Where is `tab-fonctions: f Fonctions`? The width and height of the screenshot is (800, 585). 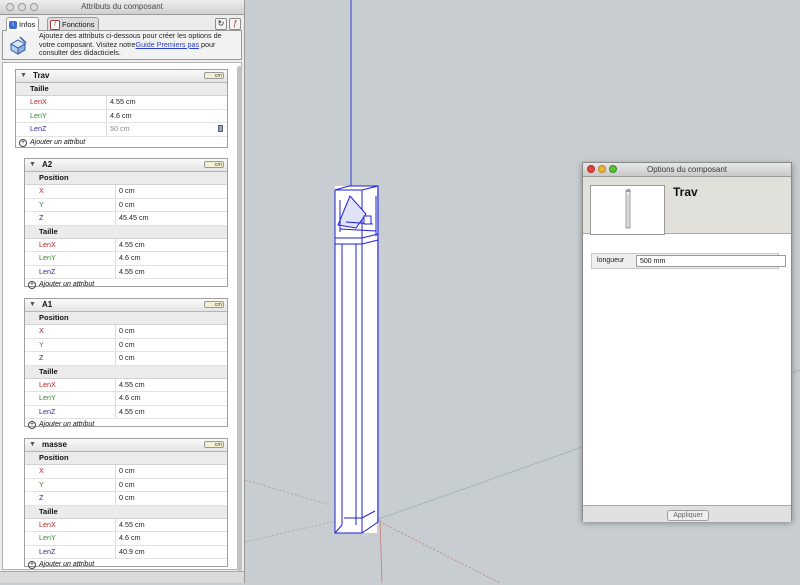
tab-fonctions: f Fonctions is located at coordinates (73, 24).